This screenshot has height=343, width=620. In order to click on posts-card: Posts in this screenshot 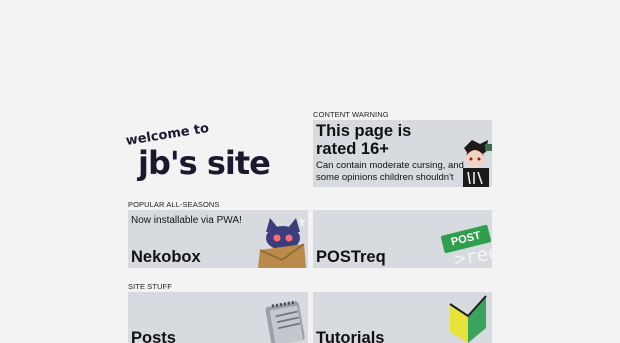, I will do `click(218, 317)`.